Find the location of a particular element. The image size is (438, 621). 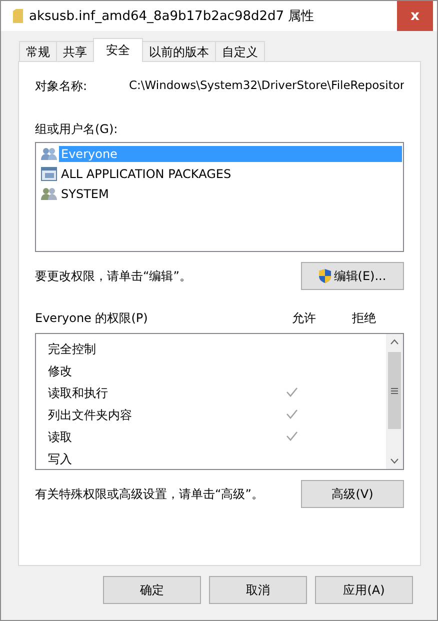

advanced-hint: 有关特殊权限或高级设置，请单击“高级”。 is located at coordinates (149, 494).